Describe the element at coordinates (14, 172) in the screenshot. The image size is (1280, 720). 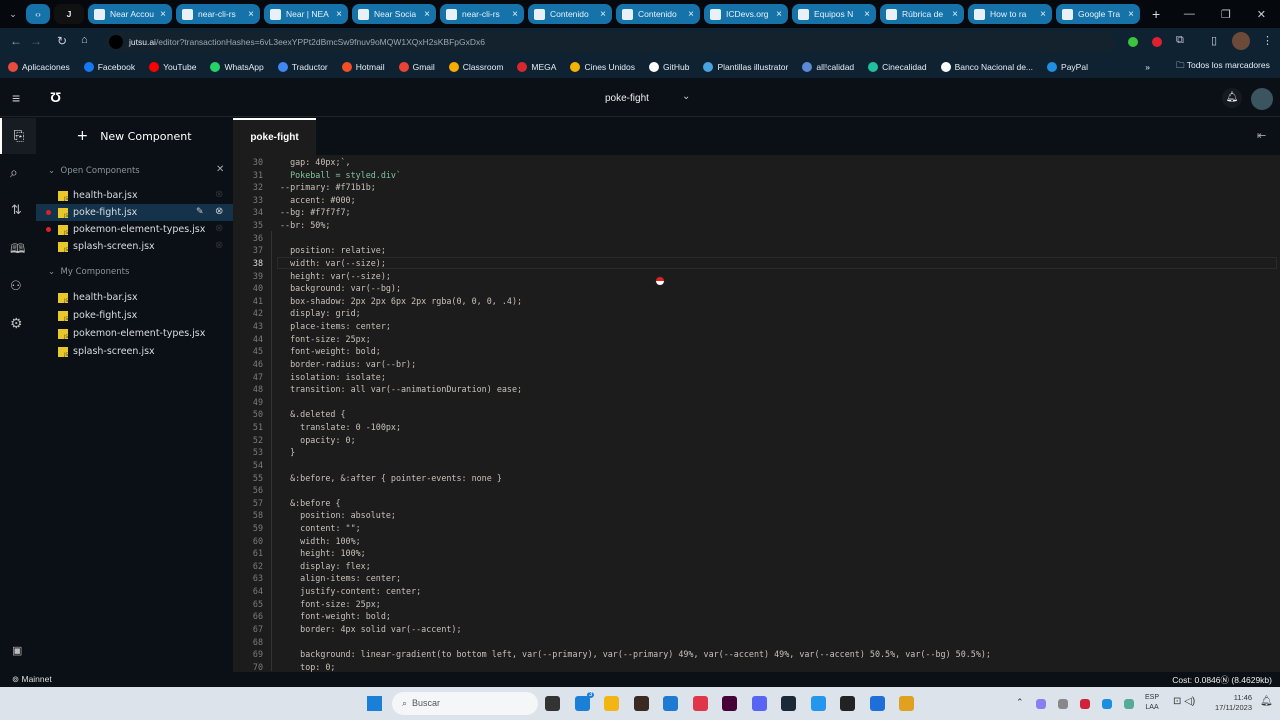
I see `search-icon: ⌕` at that location.